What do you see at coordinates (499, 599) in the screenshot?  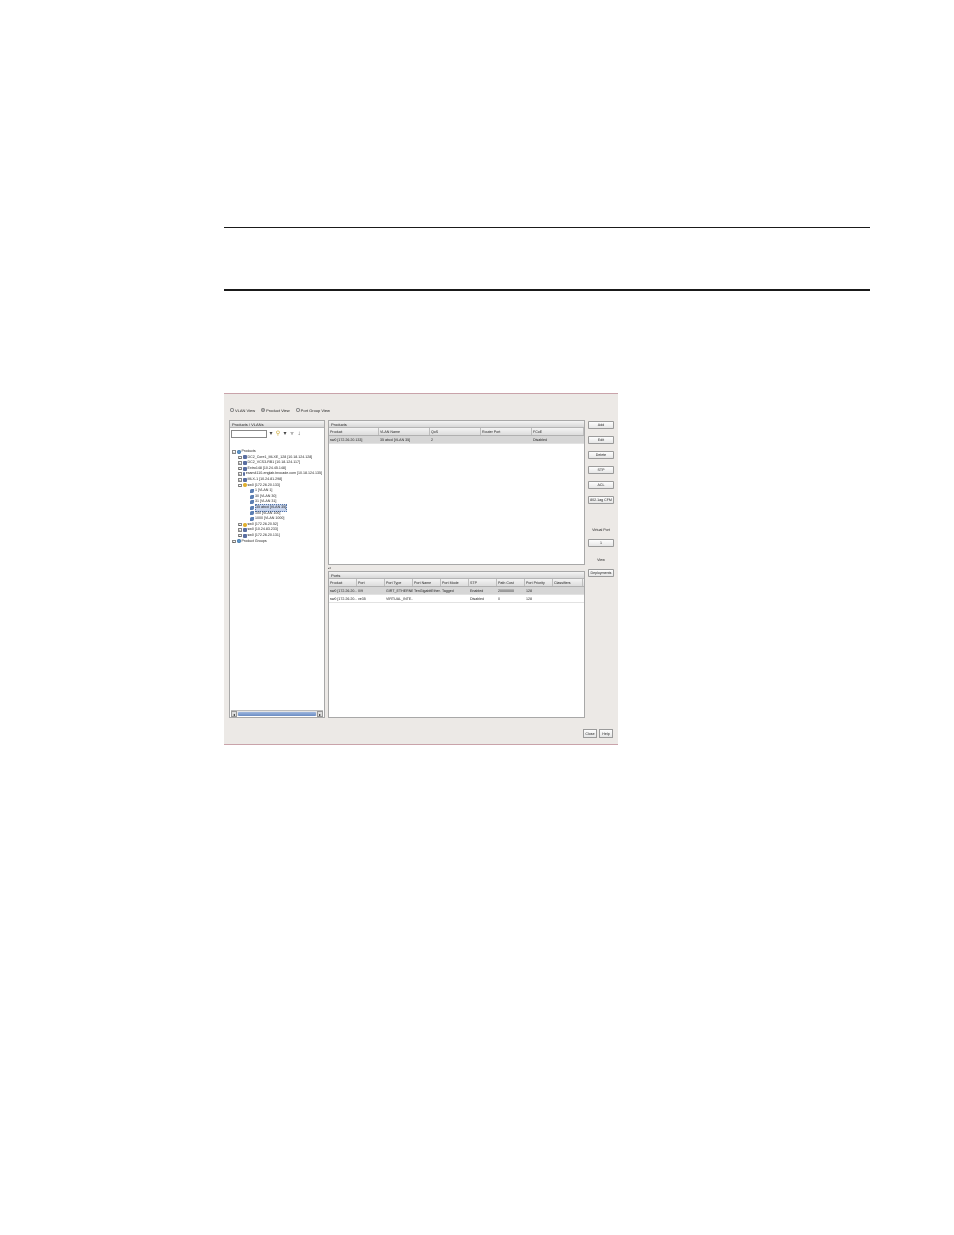 I see `table-cell: 0` at bounding box center [499, 599].